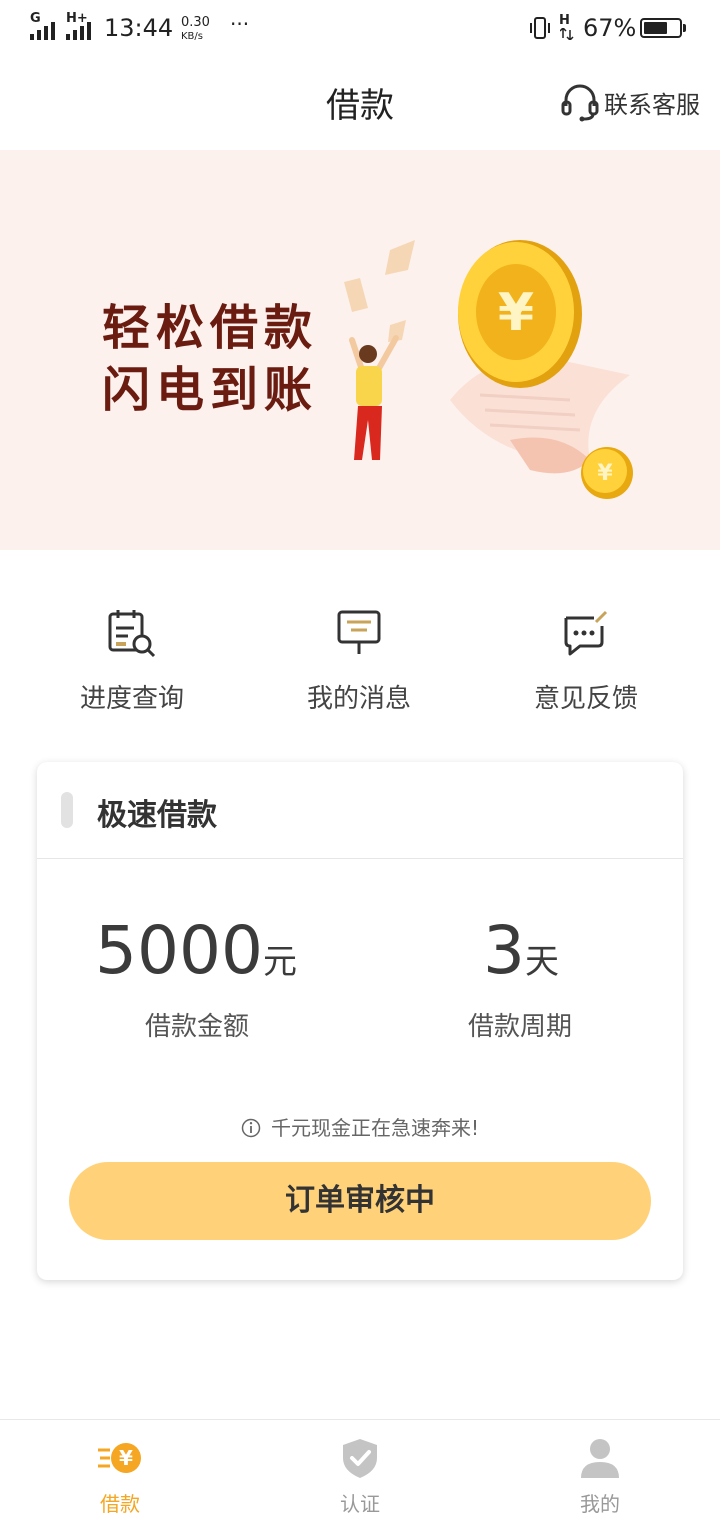  Describe the element at coordinates (210, 390) in the screenshot. I see `banner-headline-2: 闪电到账` at that location.